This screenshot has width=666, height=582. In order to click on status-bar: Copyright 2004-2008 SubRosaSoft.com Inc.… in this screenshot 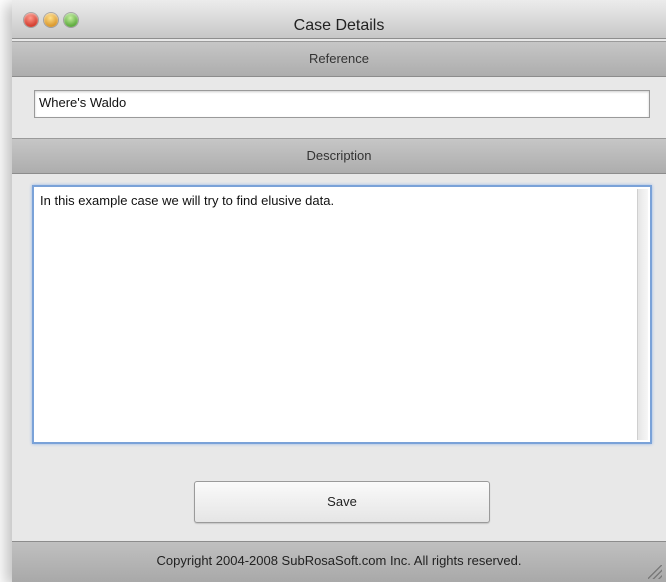, I will do `click(339, 561)`.